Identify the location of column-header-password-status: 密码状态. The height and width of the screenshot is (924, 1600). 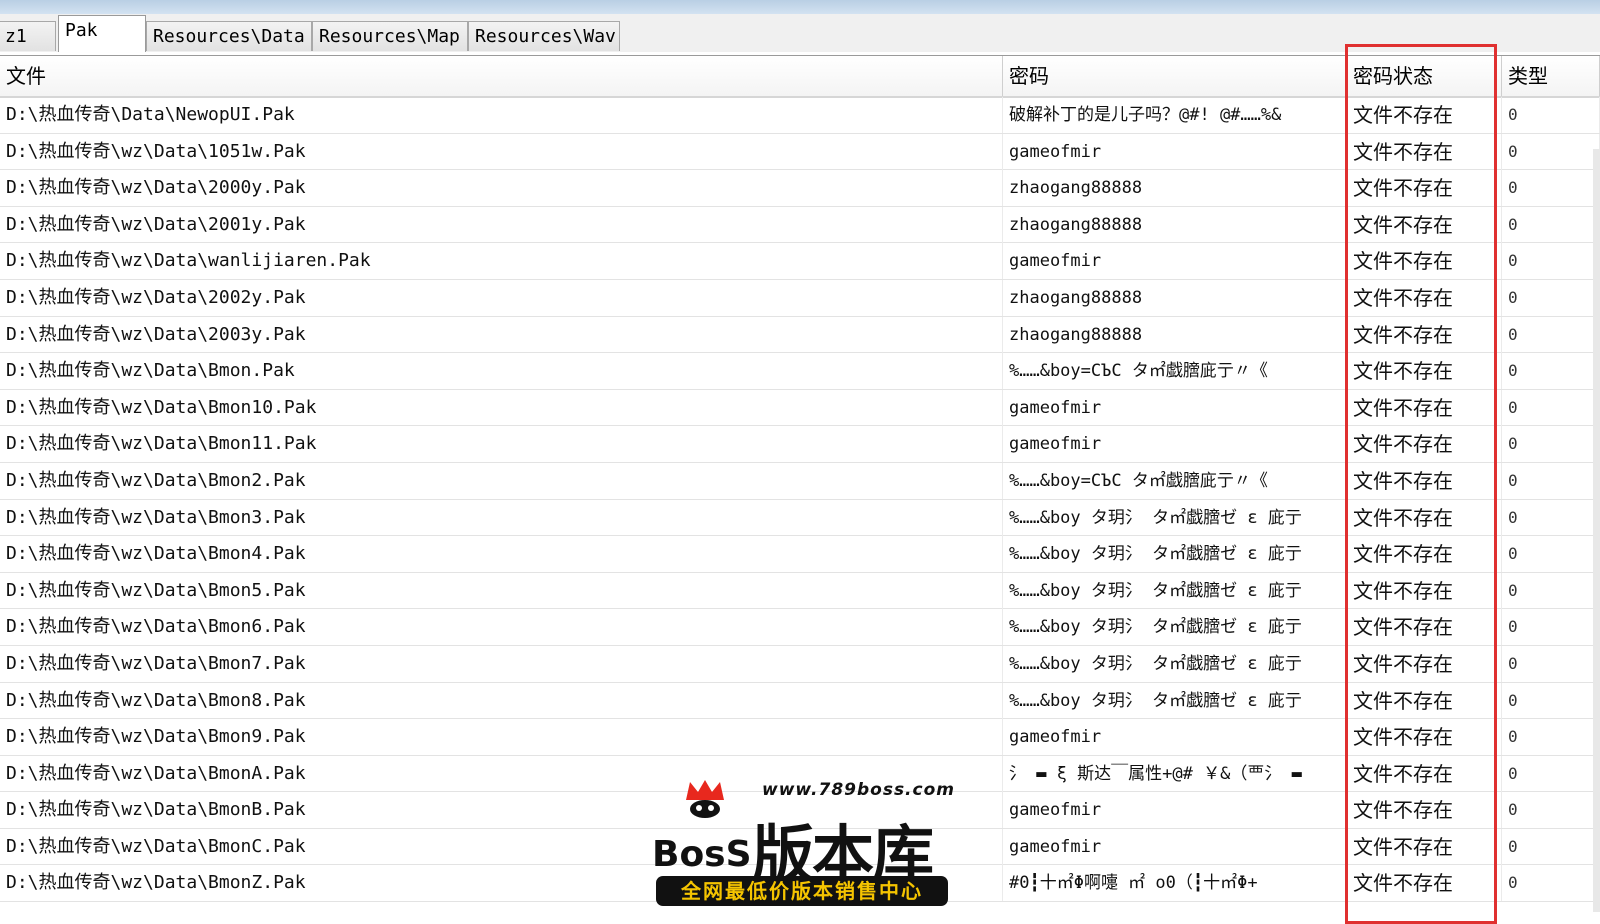
(1424, 76).